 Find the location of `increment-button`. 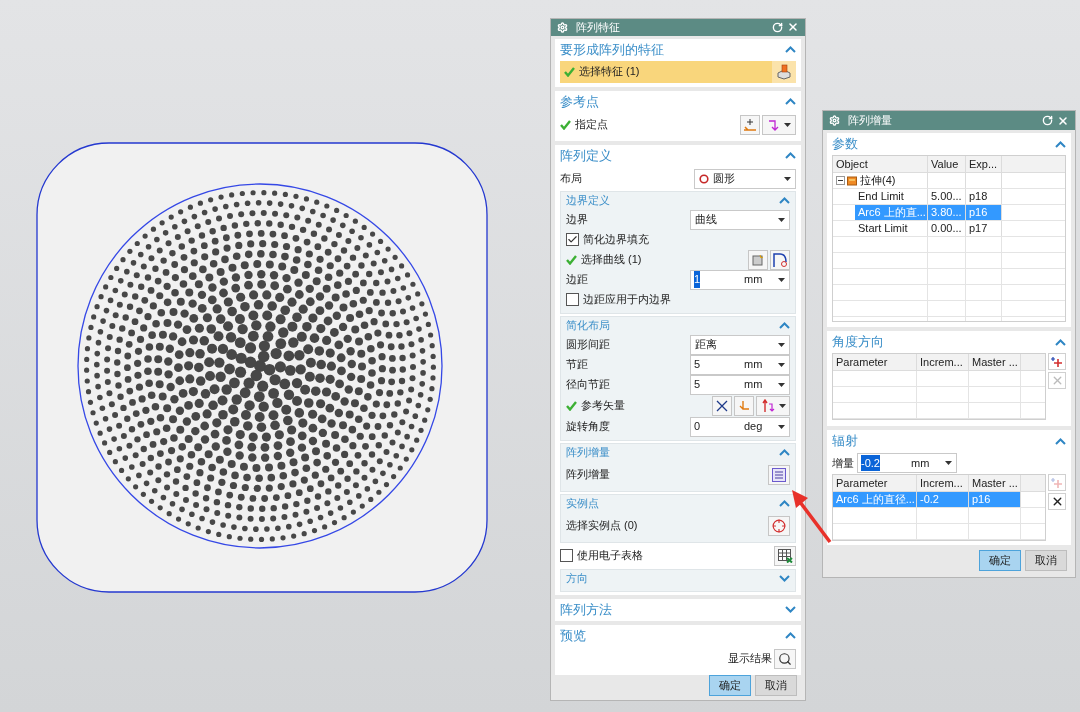

increment-button is located at coordinates (779, 474).